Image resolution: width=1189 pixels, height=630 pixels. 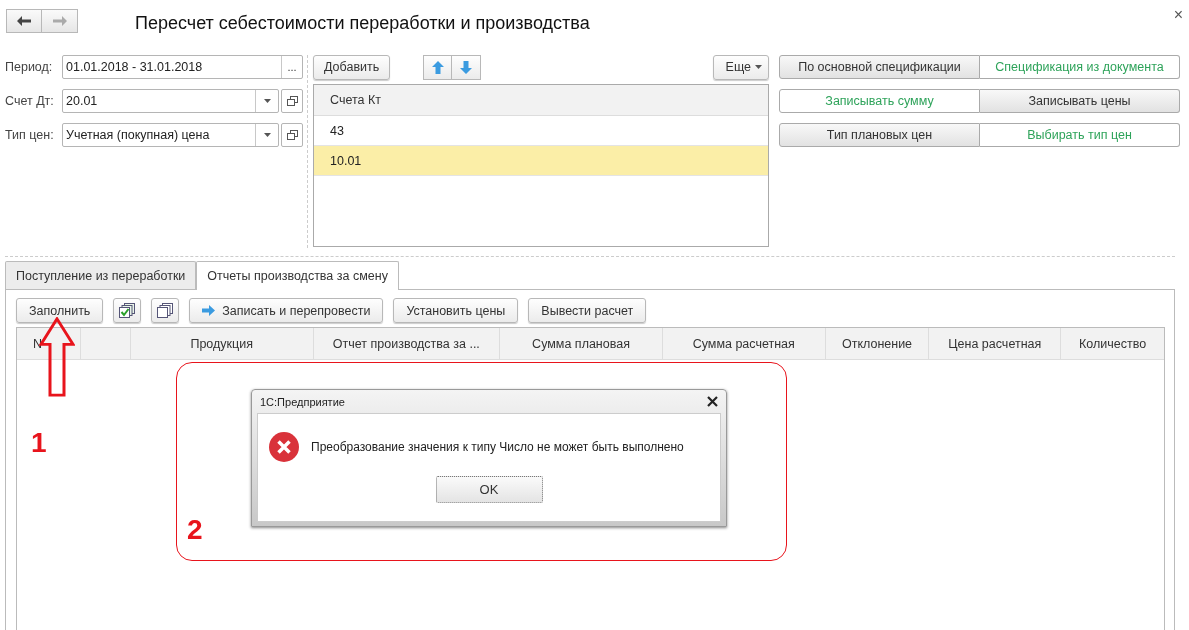 What do you see at coordinates (712, 401) in the screenshot?
I see `close-icon` at bounding box center [712, 401].